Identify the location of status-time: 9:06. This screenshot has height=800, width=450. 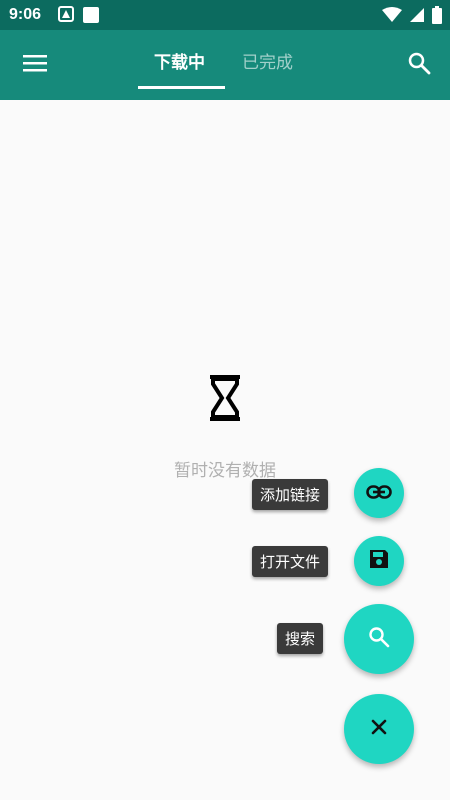
(25, 14).